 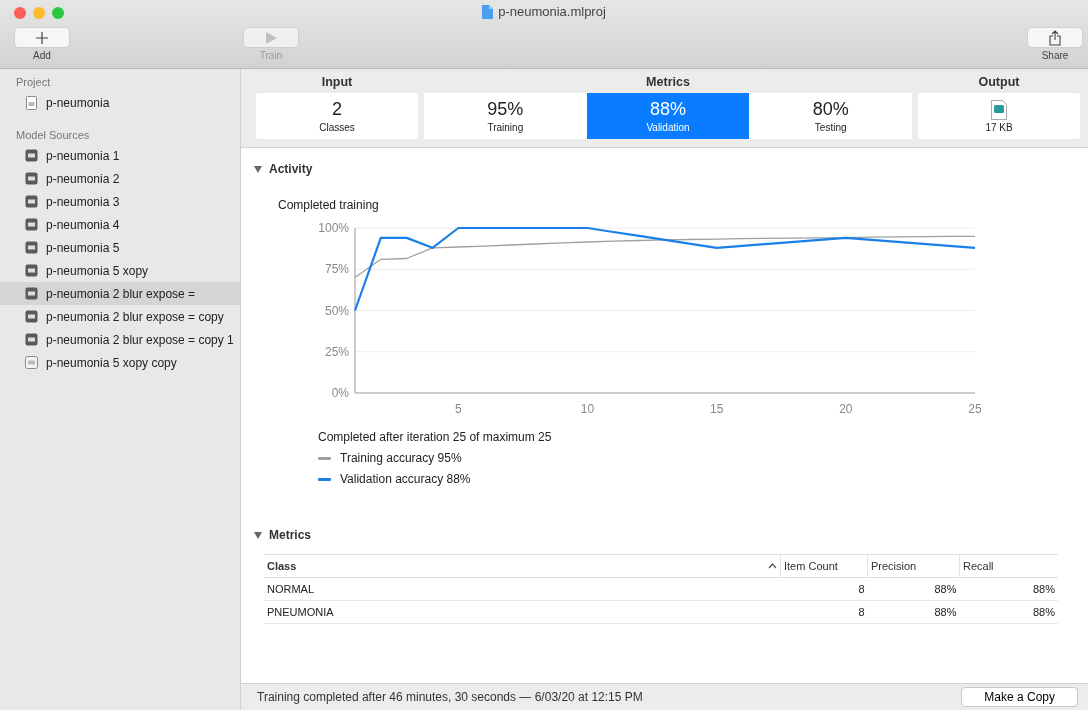 What do you see at coordinates (401, 458) in the screenshot?
I see `legend-label: Training accuracy 95%` at bounding box center [401, 458].